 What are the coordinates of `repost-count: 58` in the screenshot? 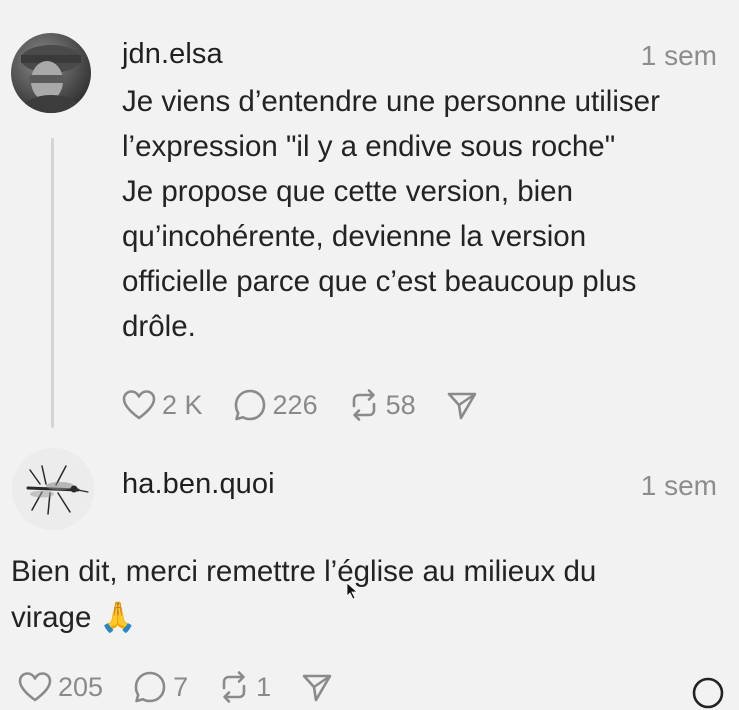 It's located at (400, 404).